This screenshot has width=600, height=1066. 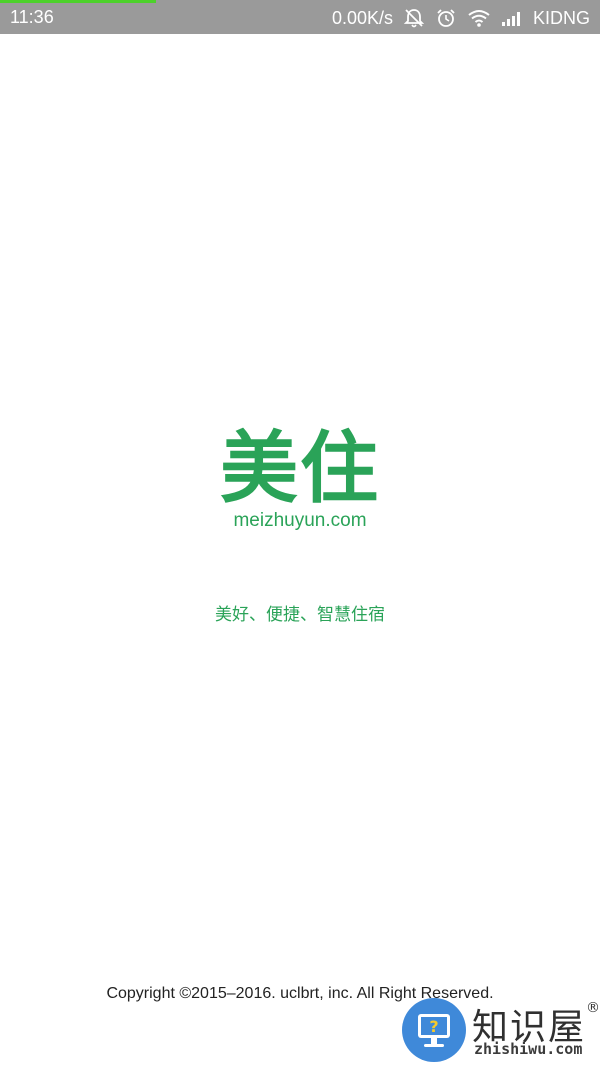 What do you see at coordinates (300, 520) in the screenshot?
I see `brand-domain: meizhuyun.com` at bounding box center [300, 520].